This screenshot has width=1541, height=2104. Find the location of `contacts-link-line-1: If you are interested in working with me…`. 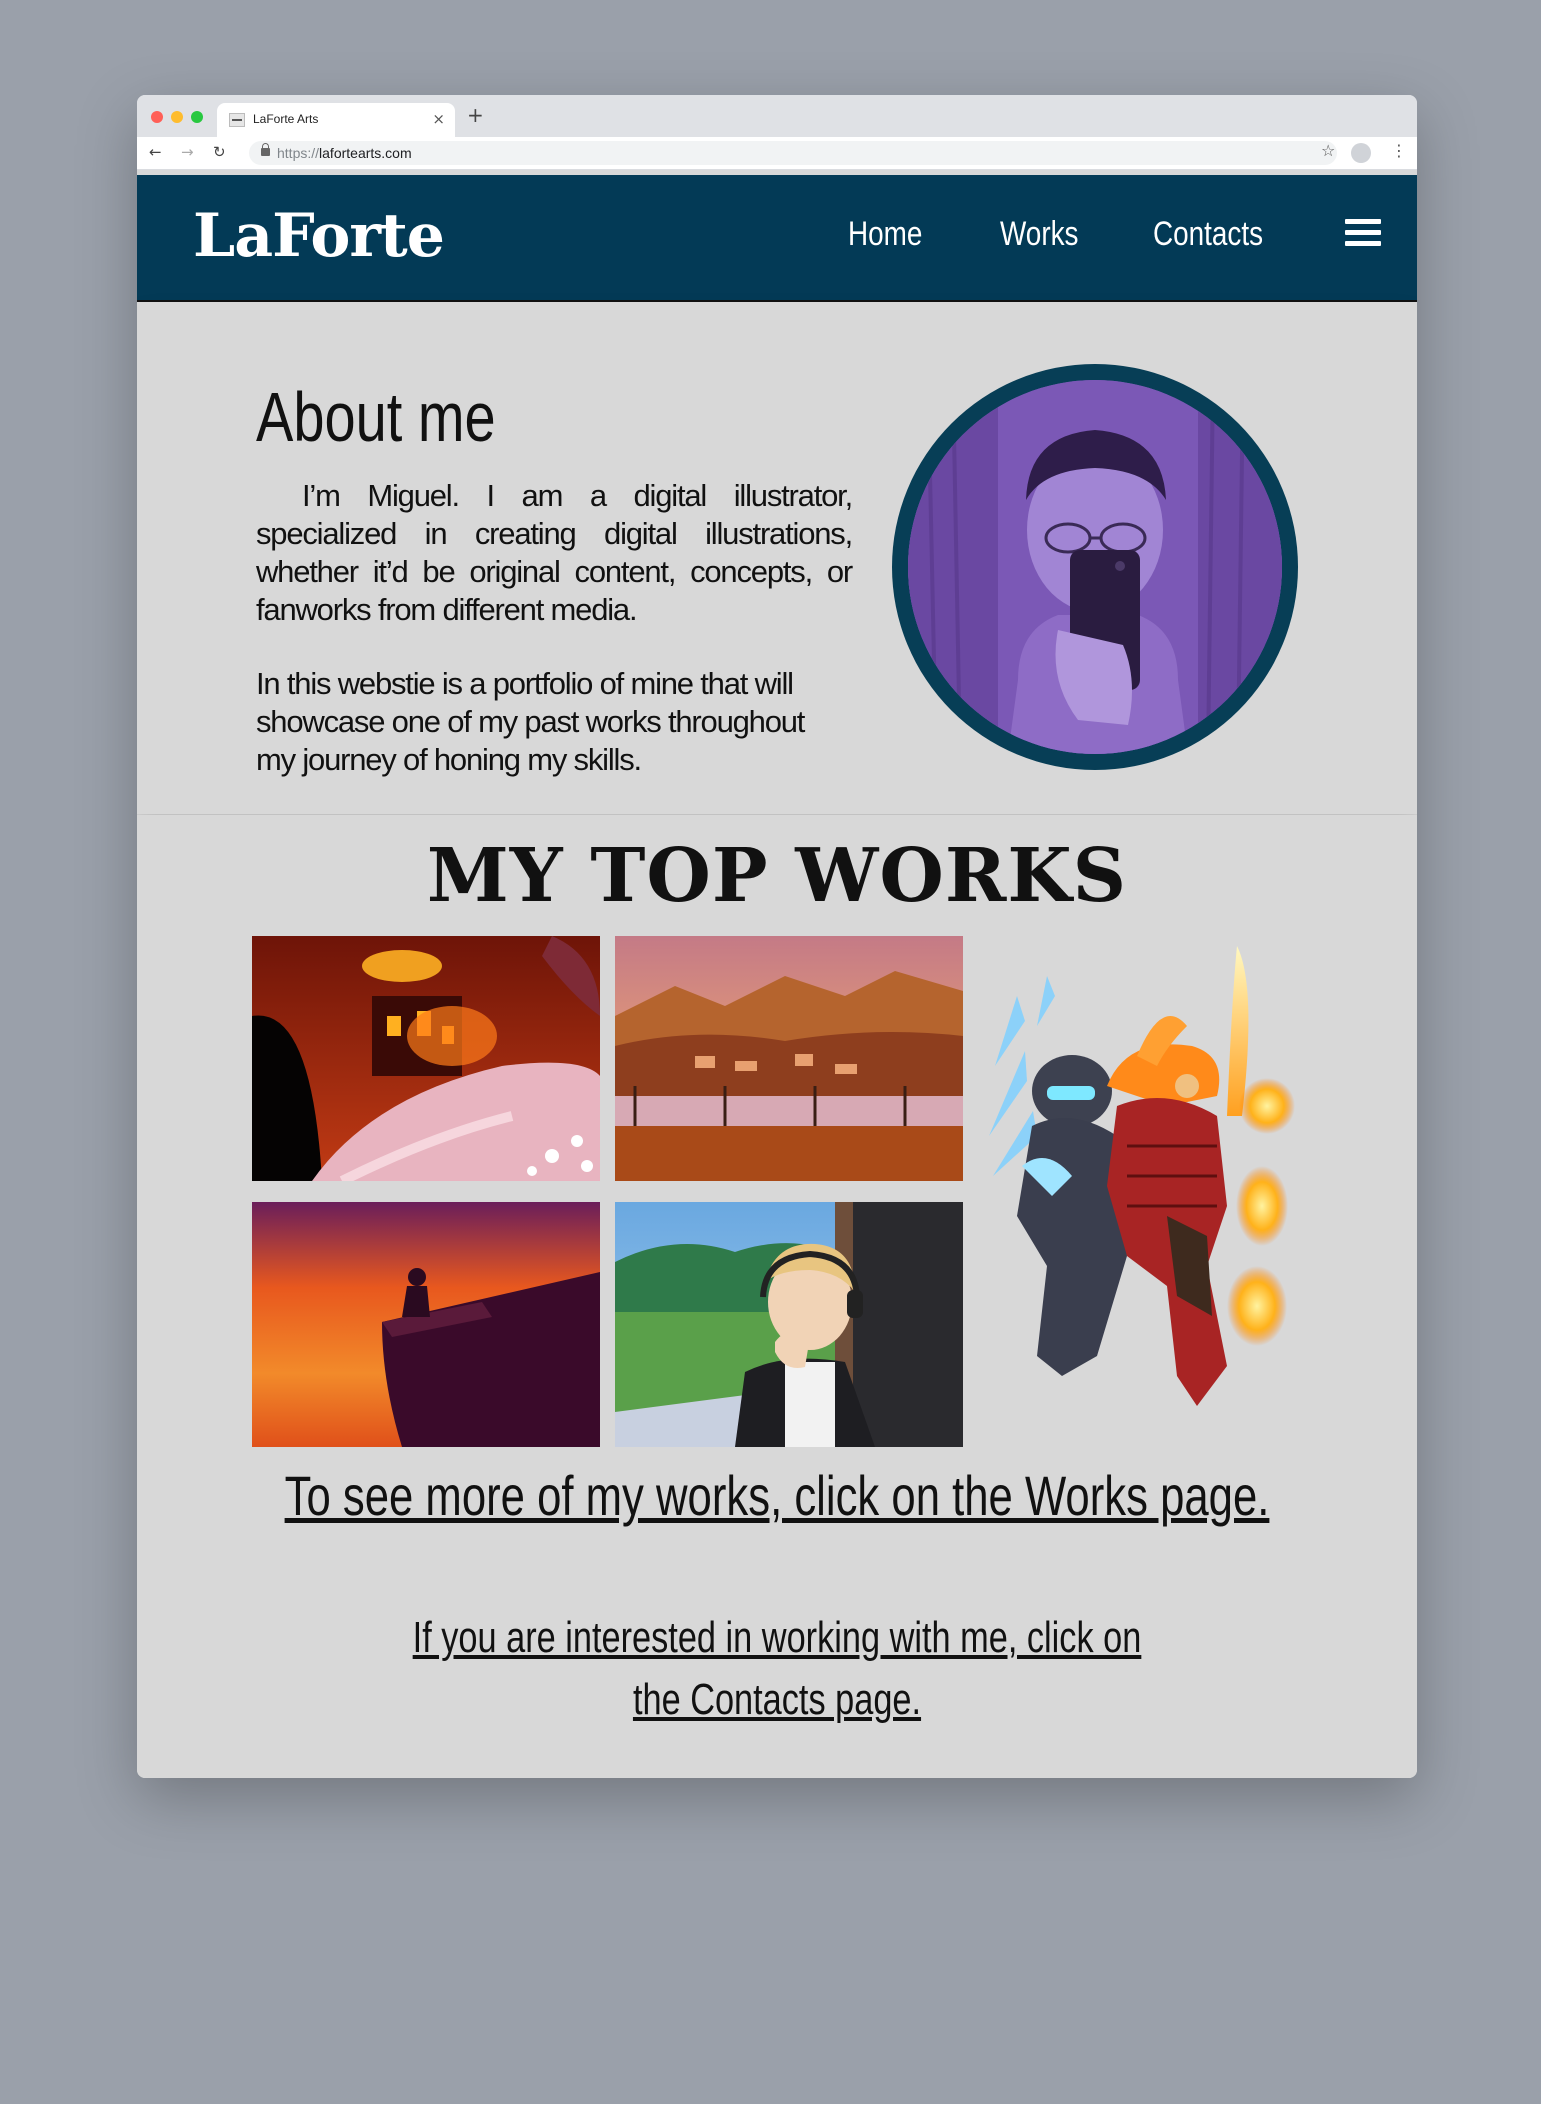

contacts-link-line-1: If you are interested in working with me… is located at coordinates (777, 1637).